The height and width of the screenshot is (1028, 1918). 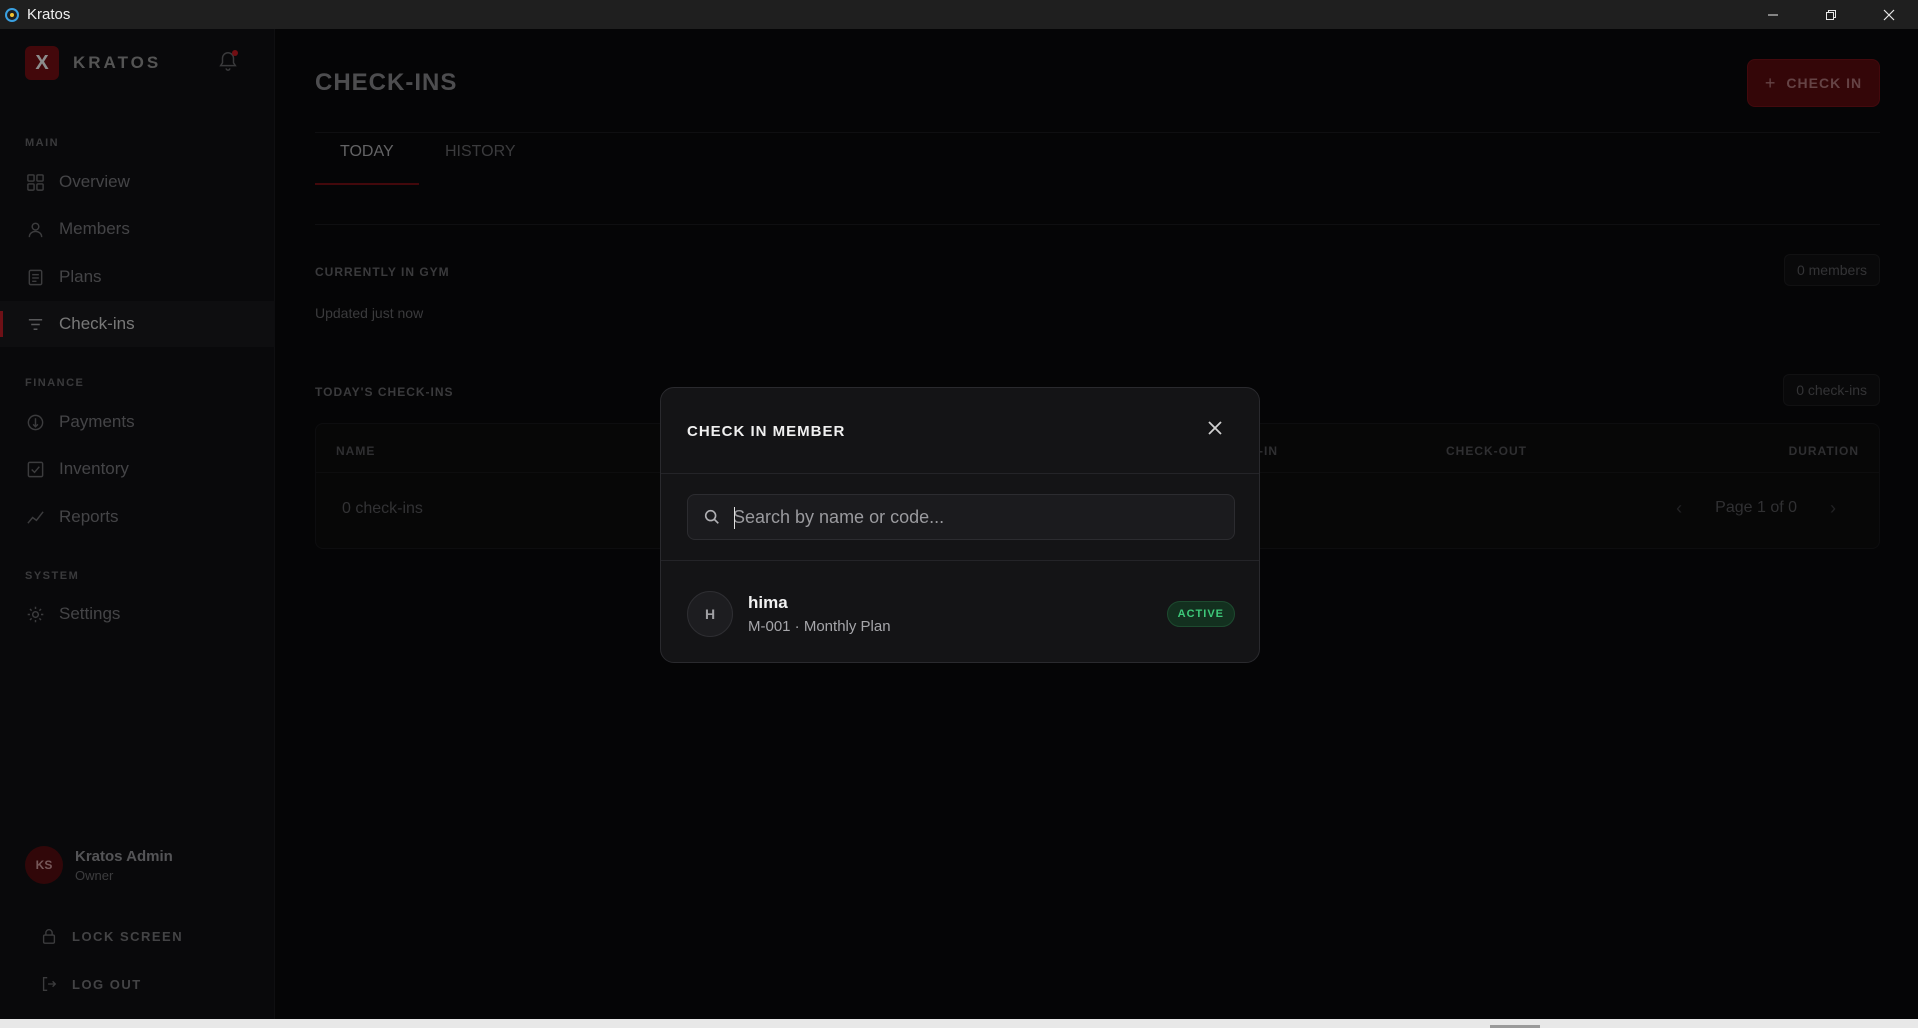 I want to click on close-icon, so click(x=1217, y=430).